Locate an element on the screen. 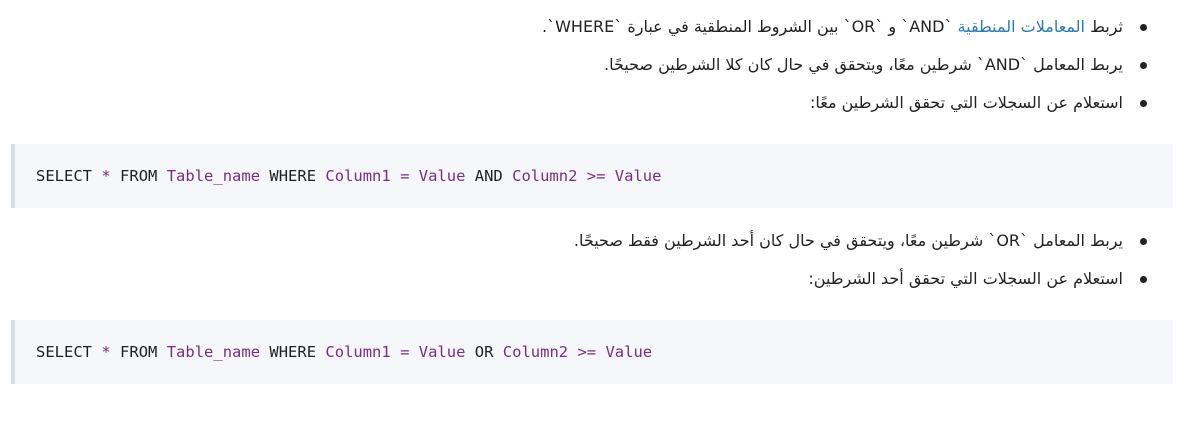 Image resolution: width=1187 pixels, height=423 pixels. logical-operators-link: المعاملات المنطقية is located at coordinates (1021, 26).